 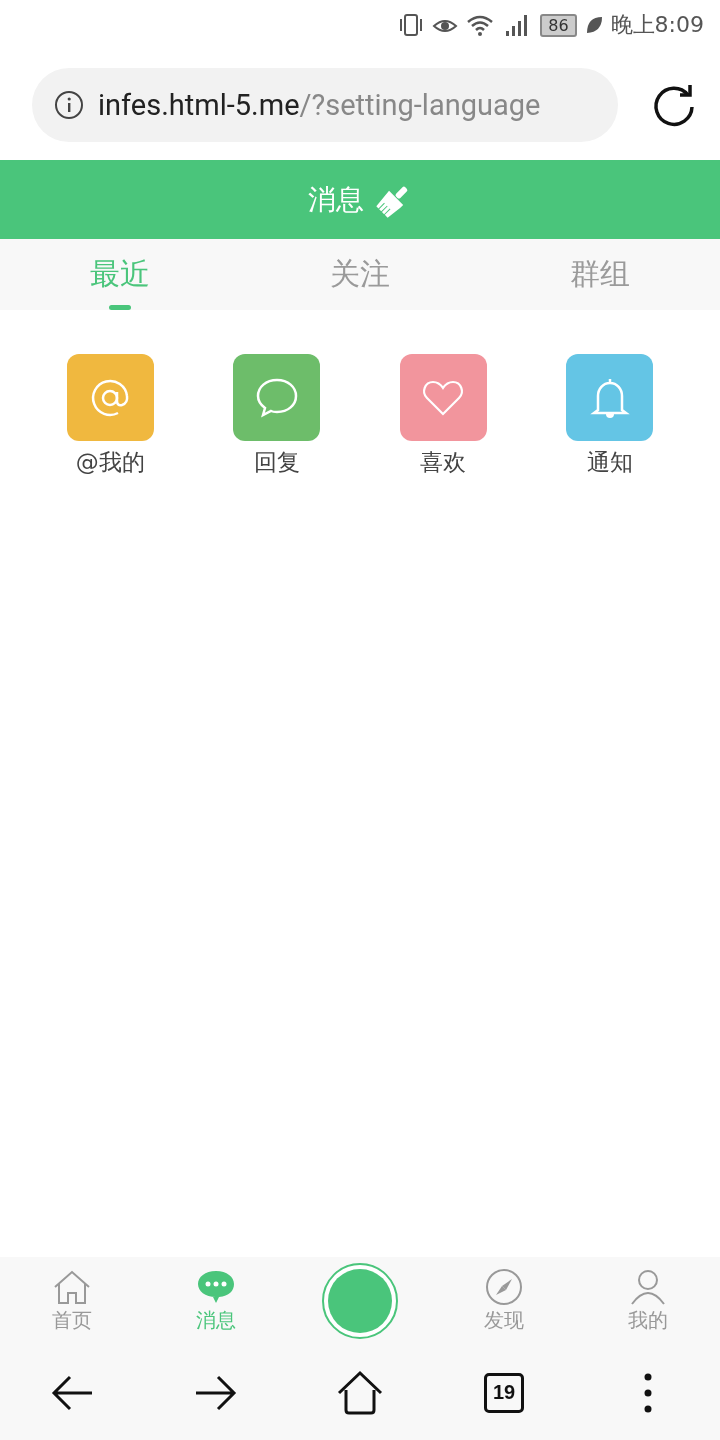 What do you see at coordinates (558, 25) in the screenshot?
I see `battery-indicator: 86` at bounding box center [558, 25].